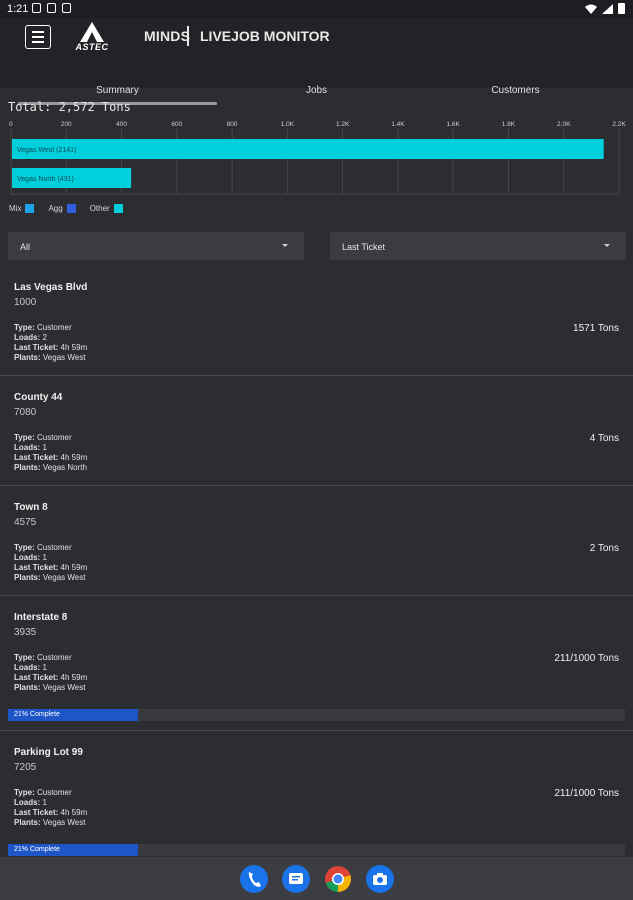 The height and width of the screenshot is (900, 633). Describe the element at coordinates (188, 36) in the screenshot. I see `brand-divider` at that location.